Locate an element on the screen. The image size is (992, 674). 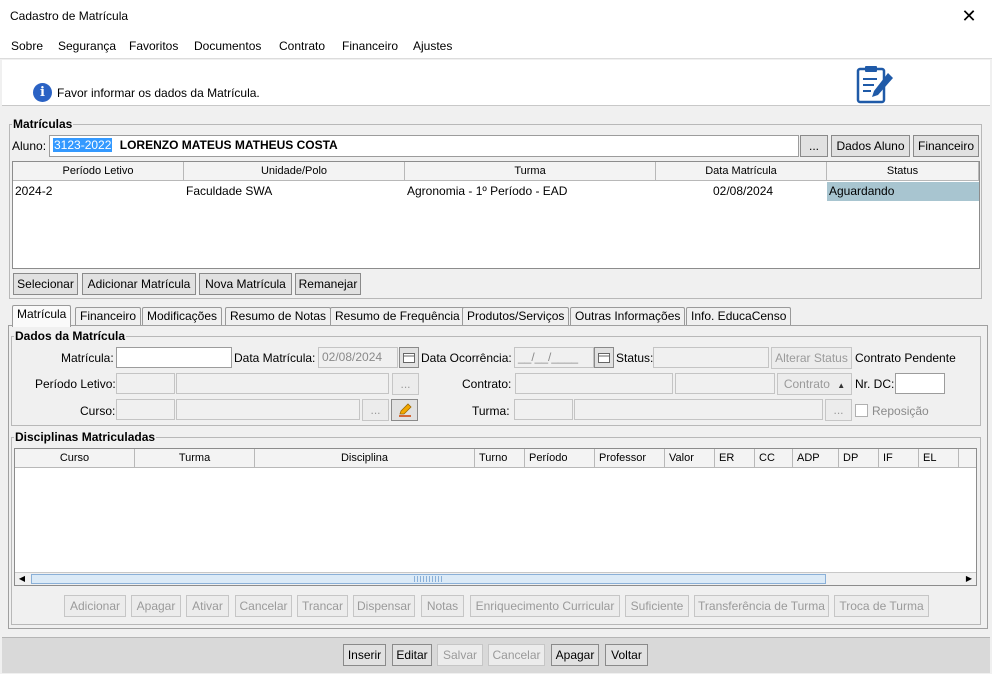
tab-resumo-notas: Resumo de Notas is located at coordinates (278, 316).